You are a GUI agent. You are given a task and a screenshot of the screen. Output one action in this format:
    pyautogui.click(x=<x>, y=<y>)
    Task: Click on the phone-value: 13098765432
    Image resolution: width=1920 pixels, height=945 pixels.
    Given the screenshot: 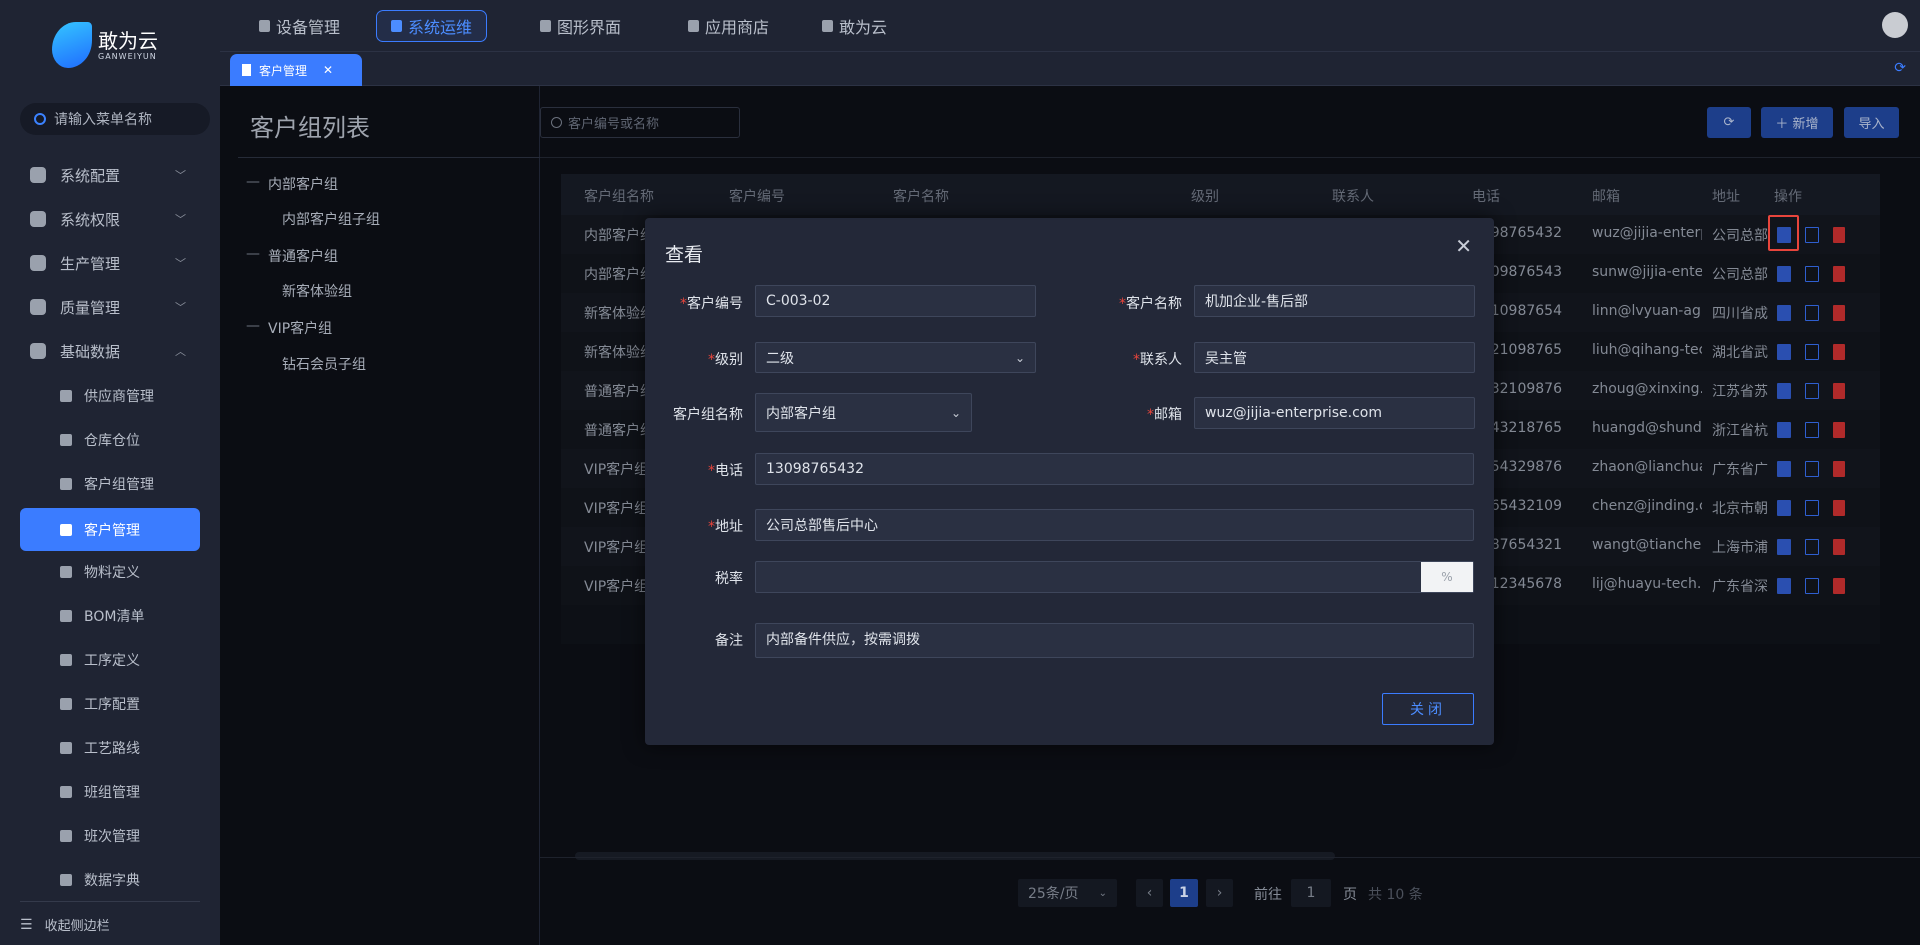 What is the action you would take?
    pyautogui.click(x=815, y=469)
    